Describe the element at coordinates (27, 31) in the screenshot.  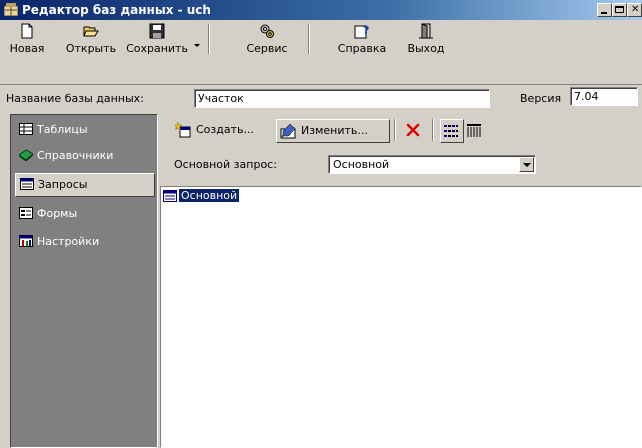
I see `new-document-icon` at that location.